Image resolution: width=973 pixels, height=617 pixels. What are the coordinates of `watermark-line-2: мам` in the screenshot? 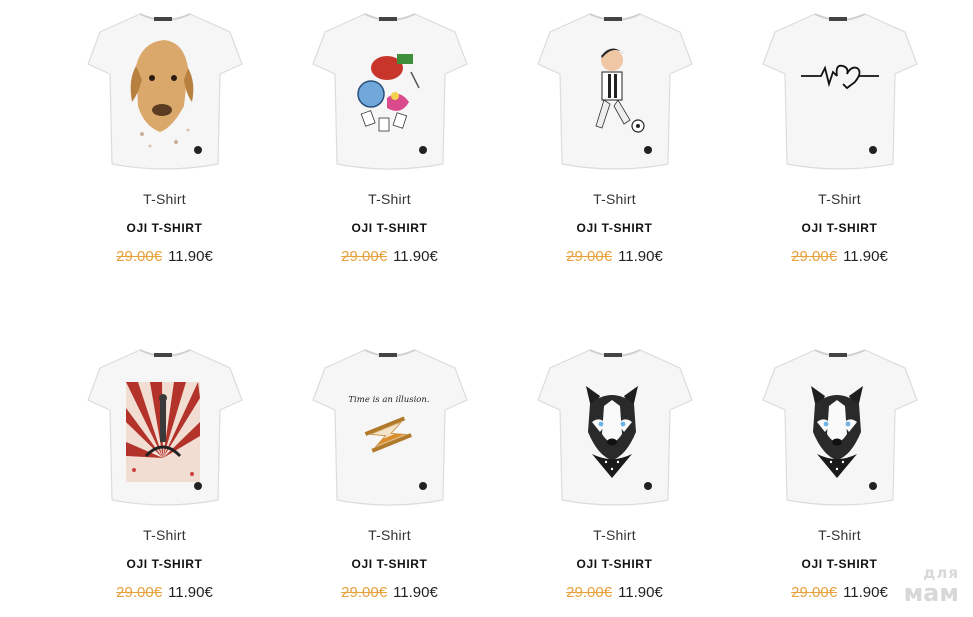 It's located at (931, 593).